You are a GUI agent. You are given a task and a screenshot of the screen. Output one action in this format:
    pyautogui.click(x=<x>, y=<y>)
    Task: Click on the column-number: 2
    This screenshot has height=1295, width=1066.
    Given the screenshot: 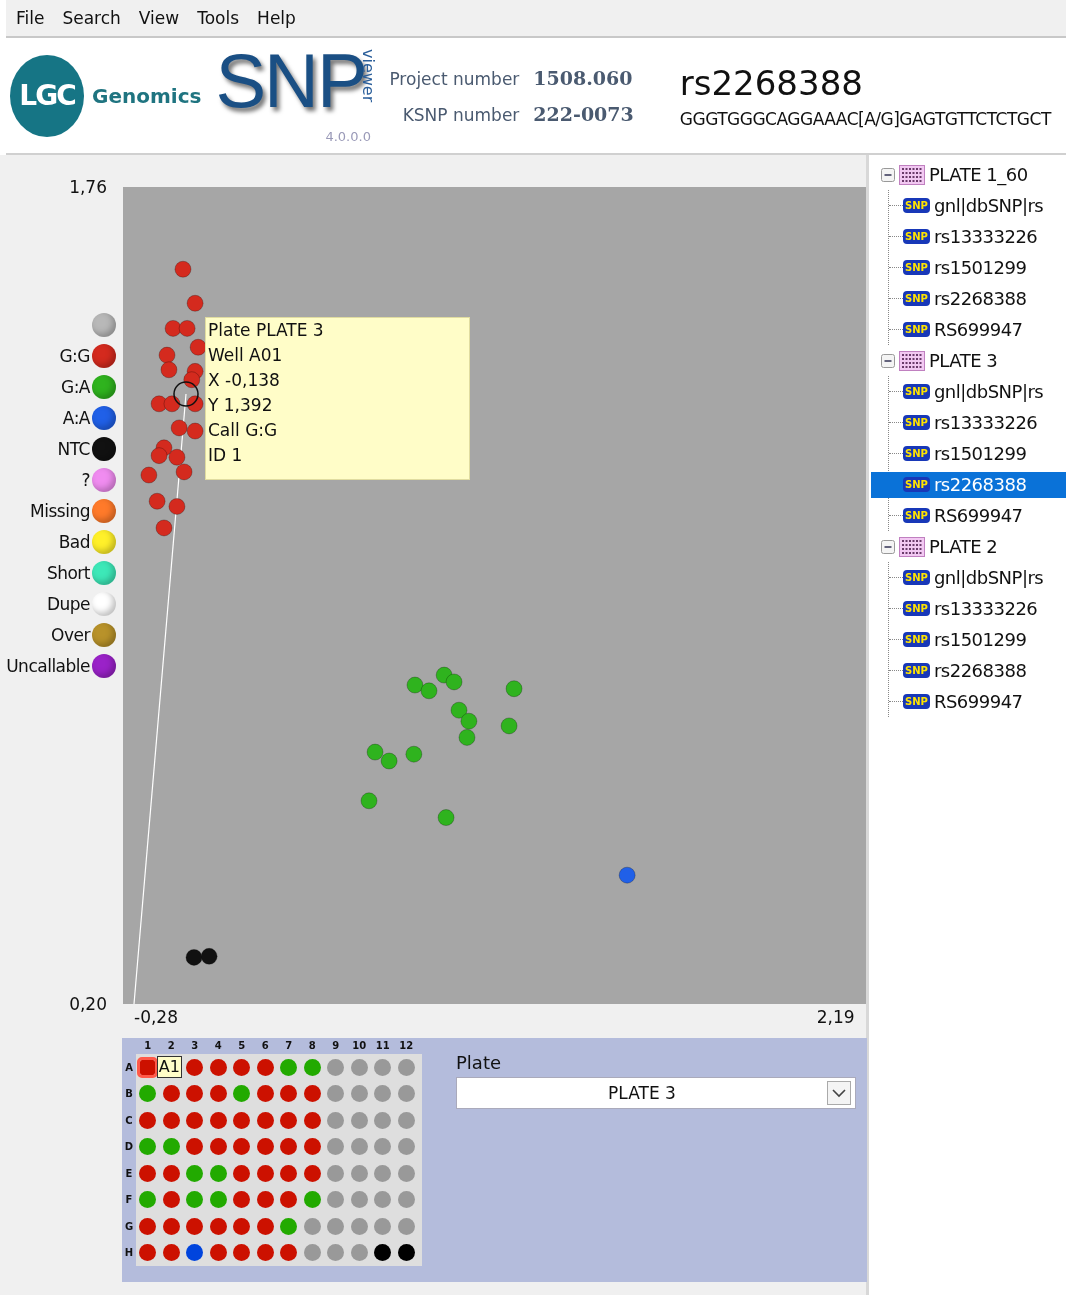 What is the action you would take?
    pyautogui.click(x=171, y=1046)
    